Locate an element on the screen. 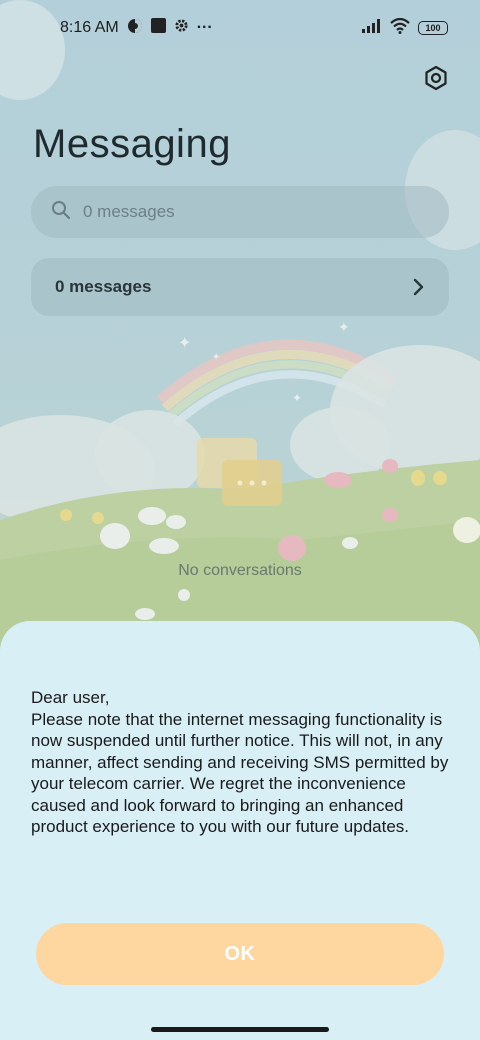 The width and height of the screenshot is (480, 1040). settings-icon is located at coordinates (436, 80).